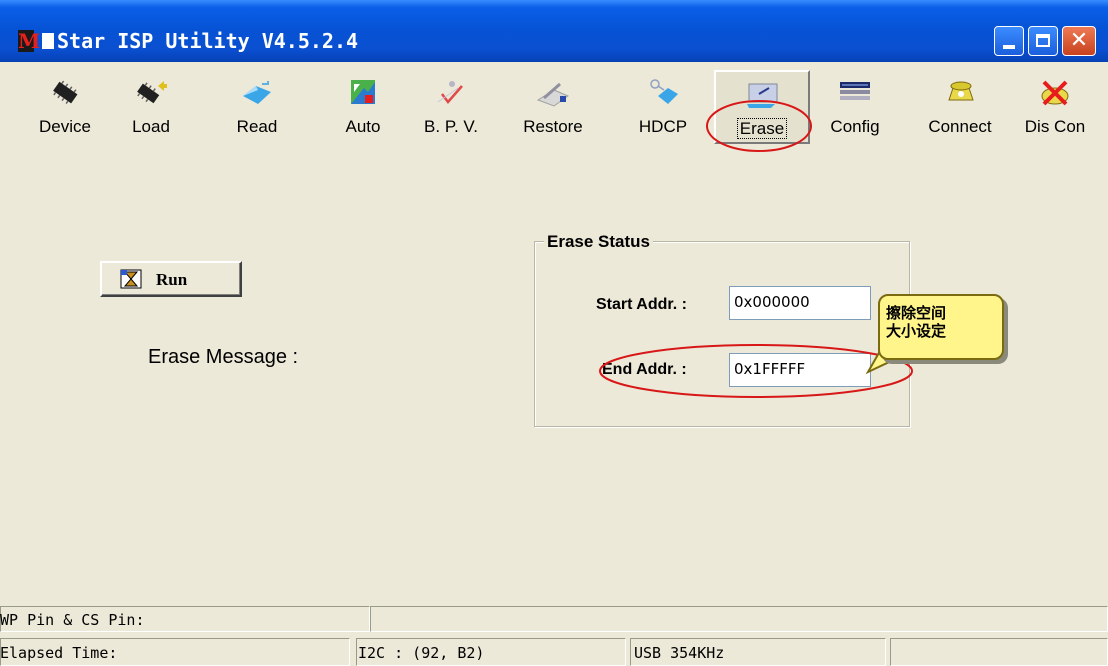 The height and width of the screenshot is (666, 1108). Describe the element at coordinates (554, 31) in the screenshot. I see `title-bar: M Star ISP Utility V4.5.2.4 ✕` at that location.